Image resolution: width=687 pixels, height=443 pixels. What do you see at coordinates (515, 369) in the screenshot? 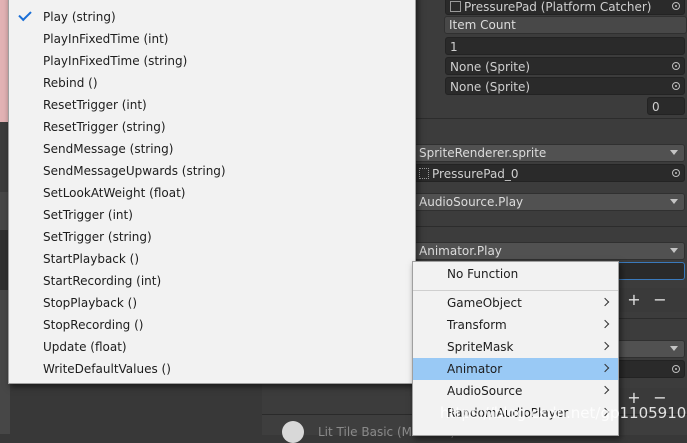
I see `component-menu-item: Animator` at bounding box center [515, 369].